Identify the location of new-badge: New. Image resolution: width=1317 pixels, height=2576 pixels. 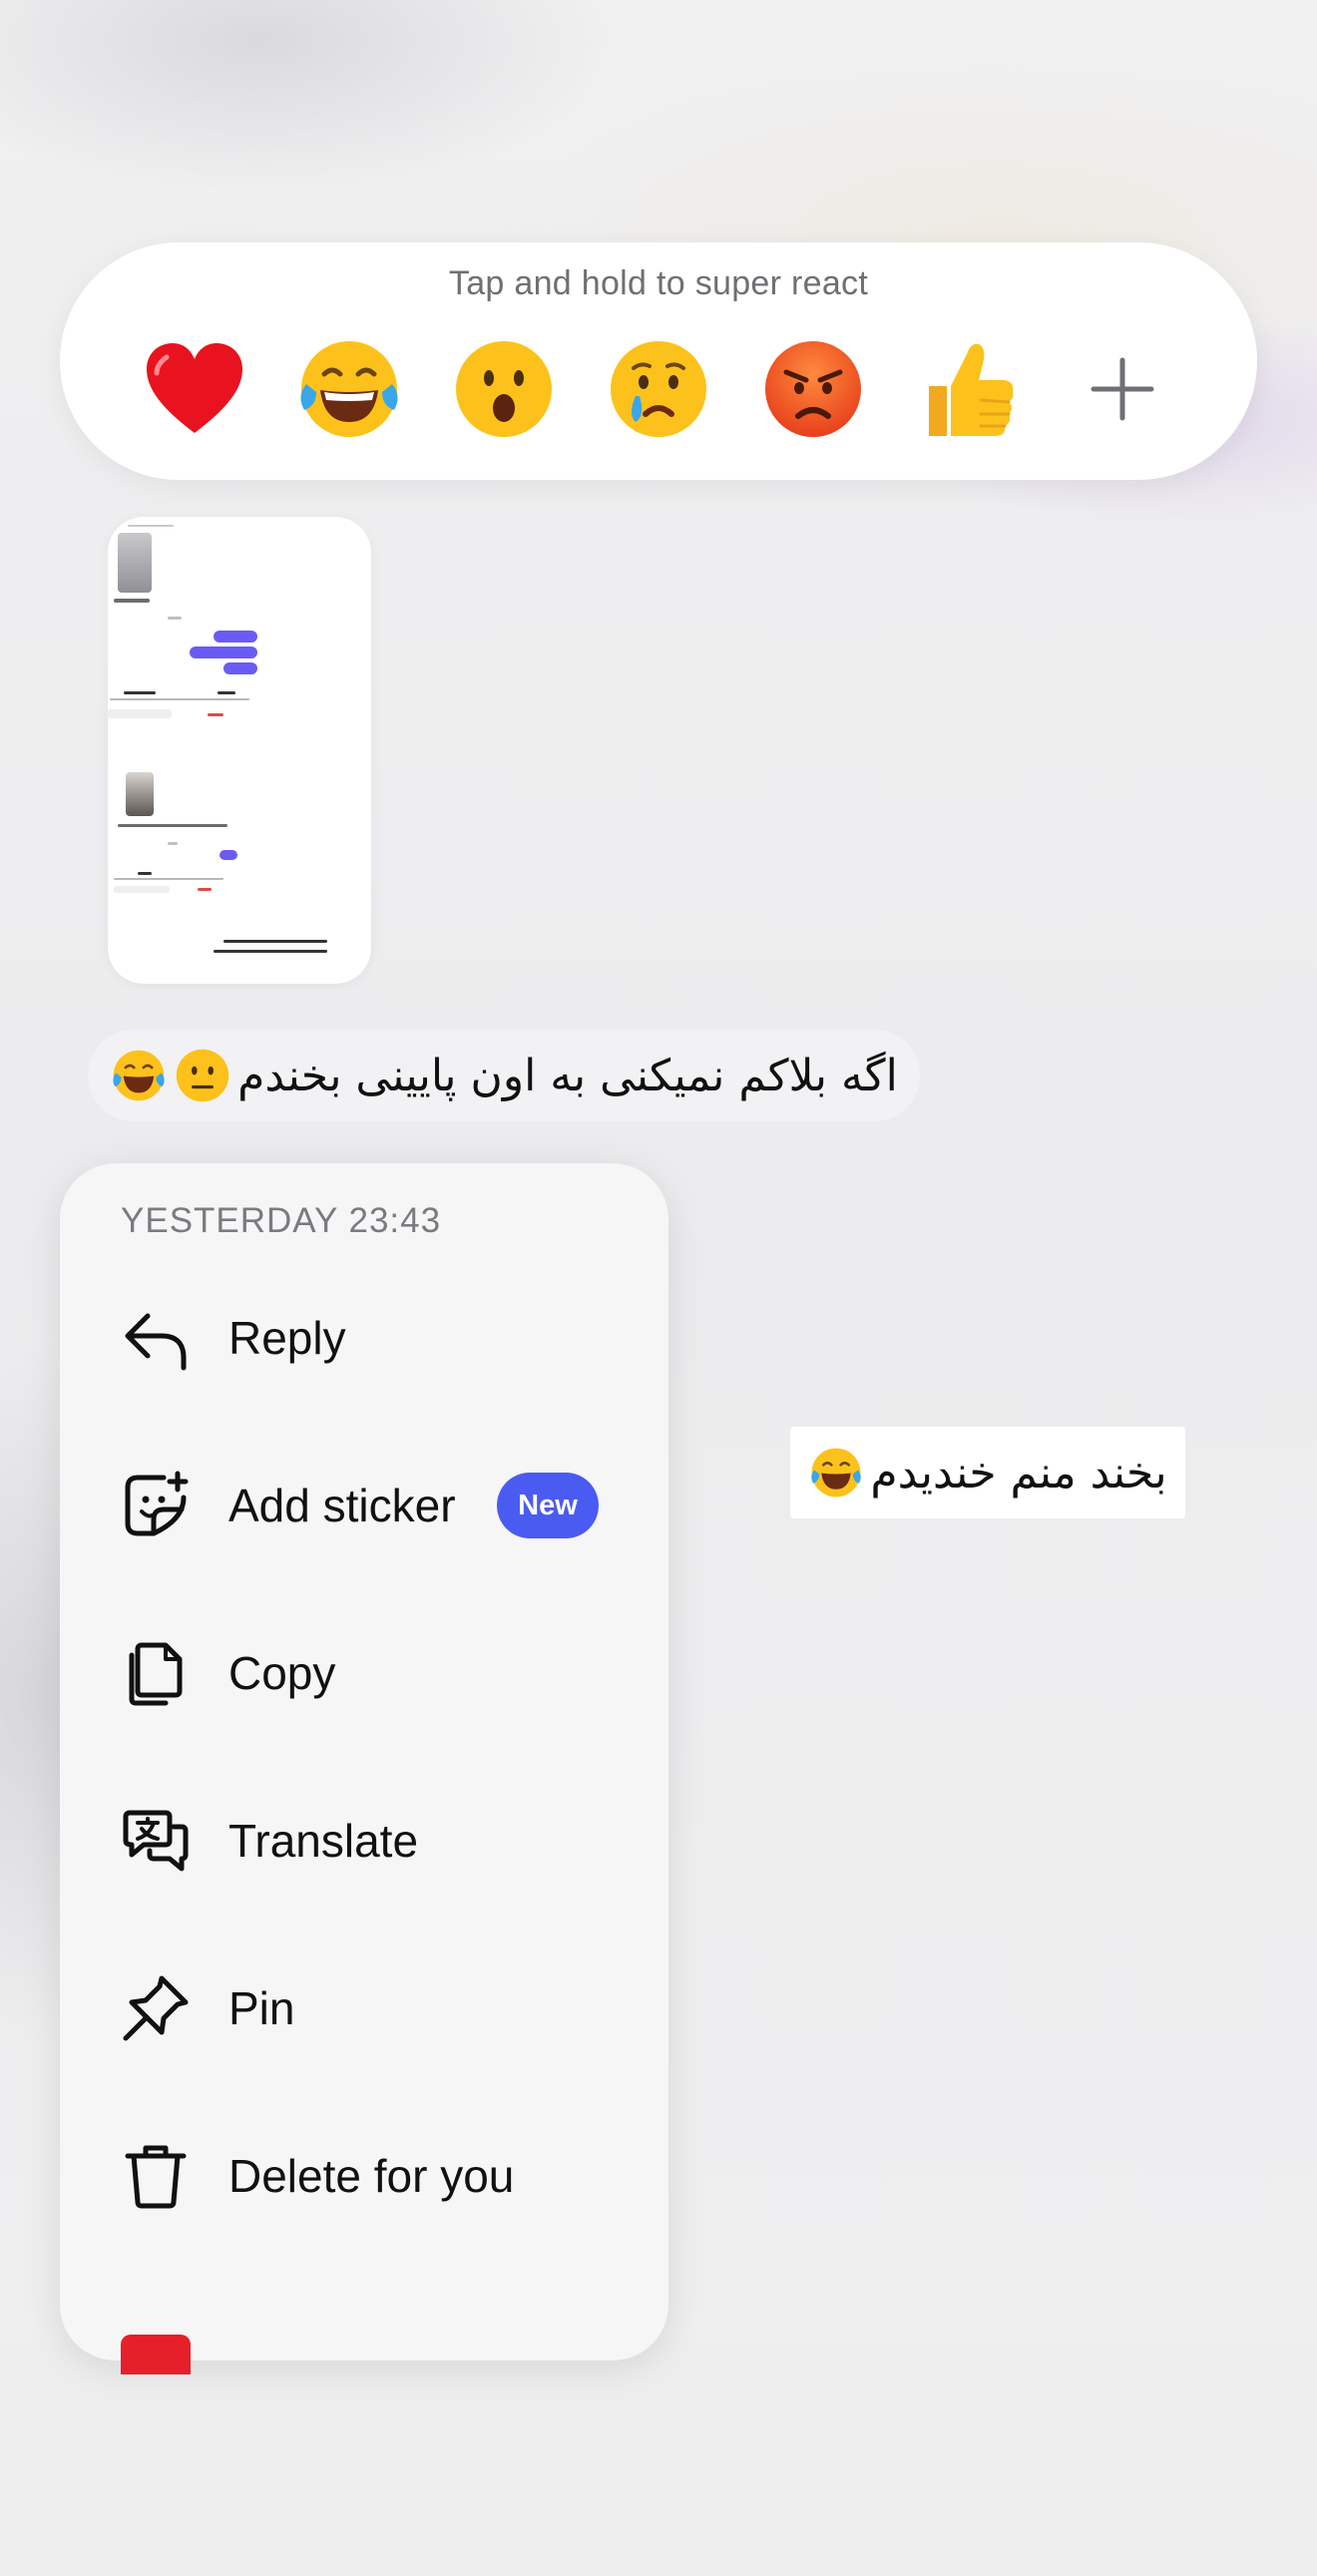
(548, 1505).